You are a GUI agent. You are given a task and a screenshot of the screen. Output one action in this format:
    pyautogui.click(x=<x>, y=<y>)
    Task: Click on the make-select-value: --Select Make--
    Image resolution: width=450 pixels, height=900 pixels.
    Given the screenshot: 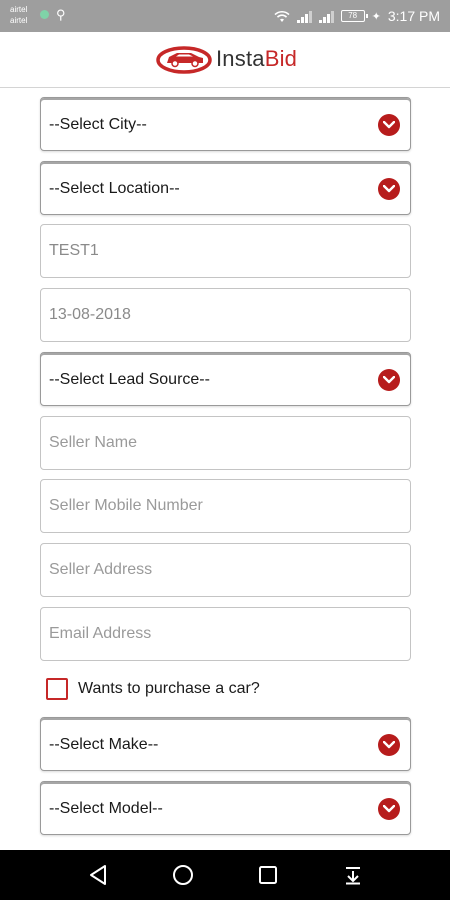 What is the action you would take?
    pyautogui.click(x=104, y=744)
    